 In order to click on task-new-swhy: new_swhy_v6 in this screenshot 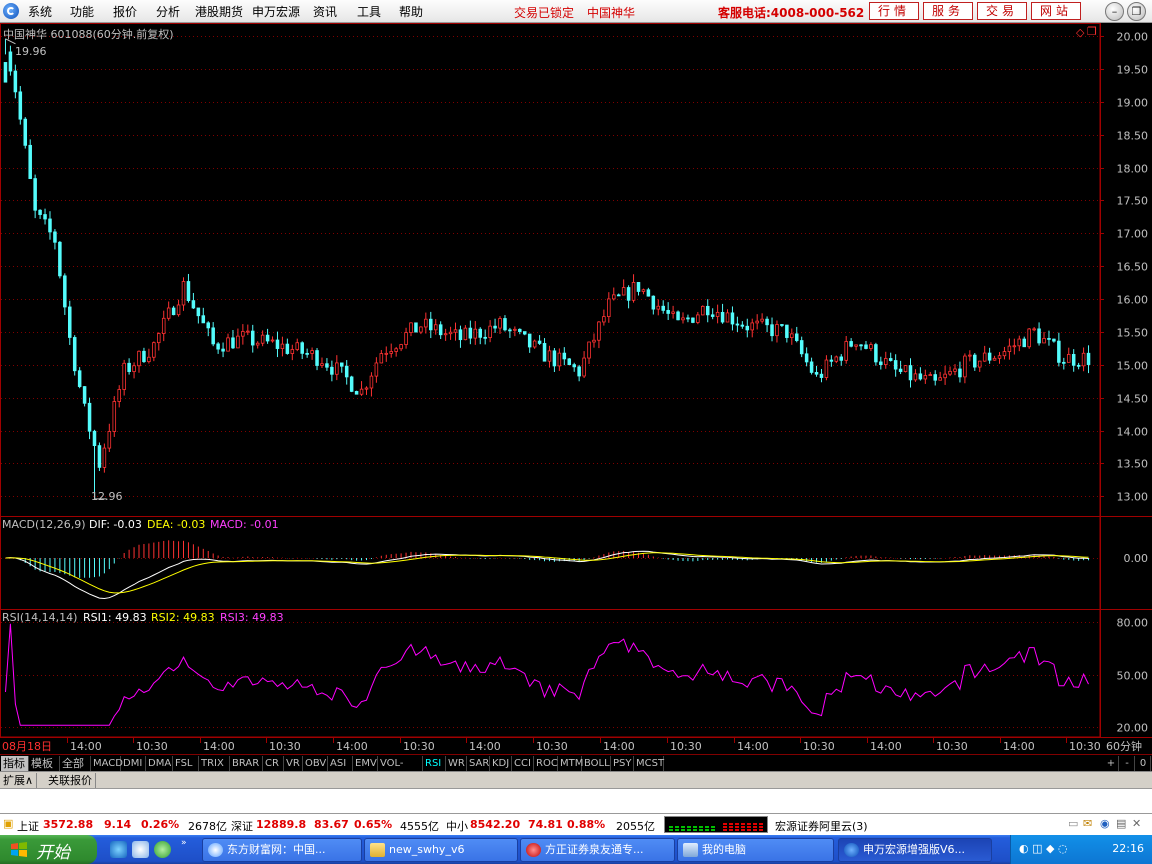, I will do `click(441, 850)`.